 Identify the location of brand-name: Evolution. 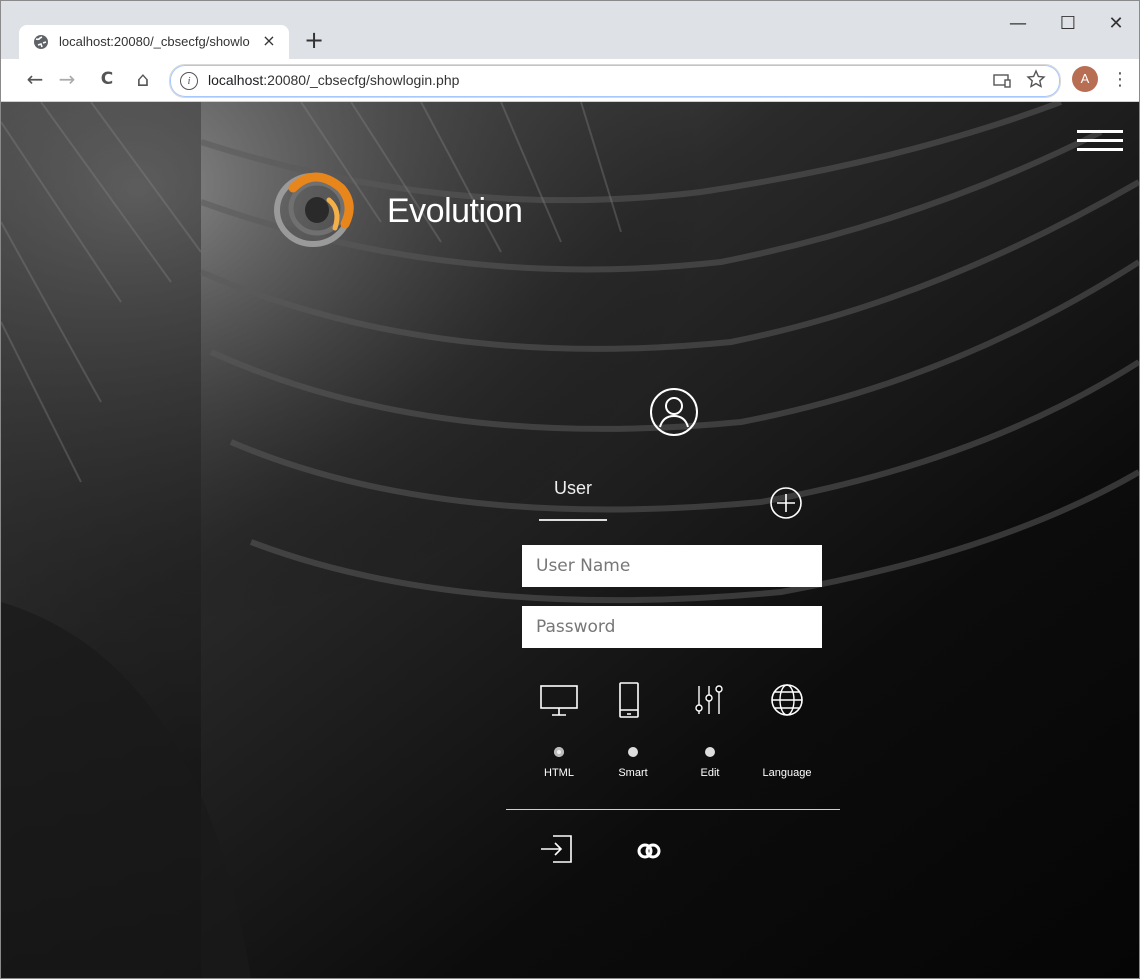
(455, 211).